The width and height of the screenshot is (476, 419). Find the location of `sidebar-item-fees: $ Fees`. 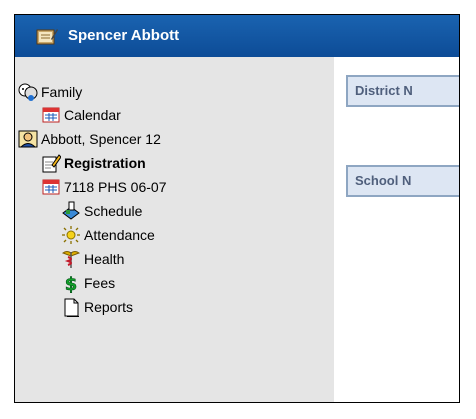

sidebar-item-fees: $ Fees is located at coordinates (88, 283).